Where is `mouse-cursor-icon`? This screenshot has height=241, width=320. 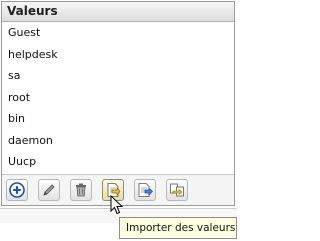 mouse-cursor-icon is located at coordinates (117, 205).